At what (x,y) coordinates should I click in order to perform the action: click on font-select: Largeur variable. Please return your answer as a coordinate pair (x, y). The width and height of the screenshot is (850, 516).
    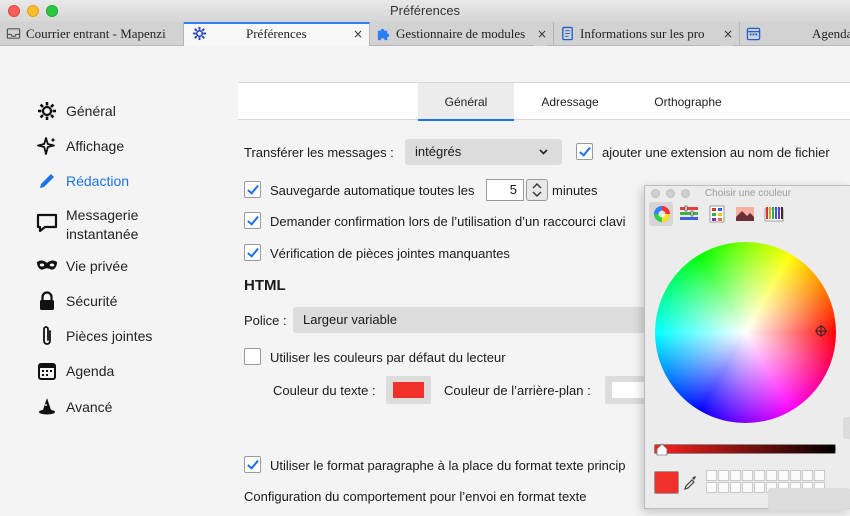
    Looking at the image, I should click on (471, 320).